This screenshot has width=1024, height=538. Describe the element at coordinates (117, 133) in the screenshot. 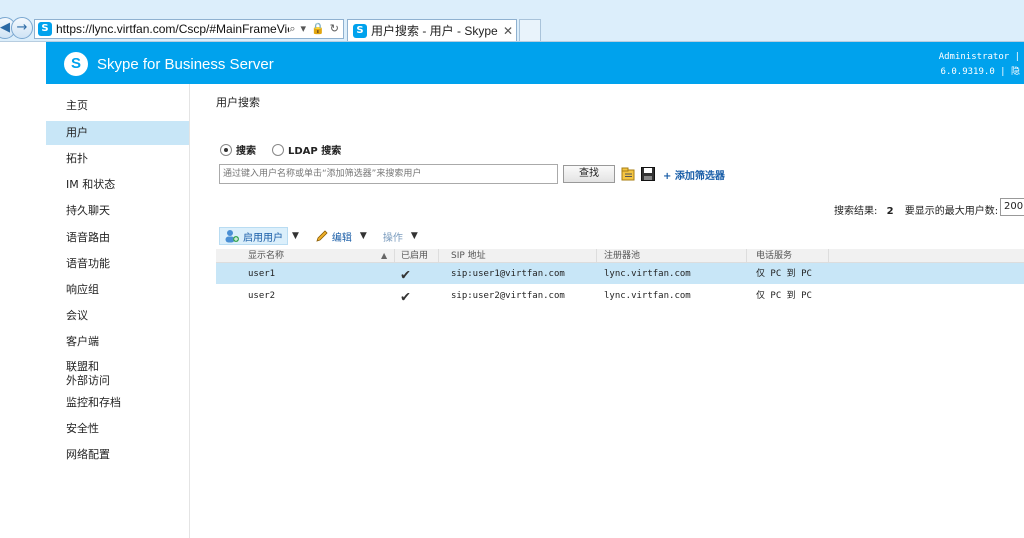

I see `sidebar-item-users: 用户` at that location.